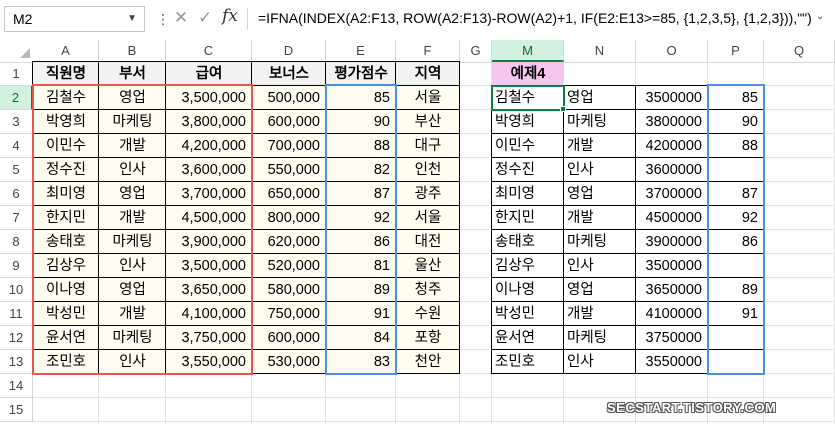 The height and width of the screenshot is (424, 835). I want to click on row-header-14: 14, so click(16, 386).